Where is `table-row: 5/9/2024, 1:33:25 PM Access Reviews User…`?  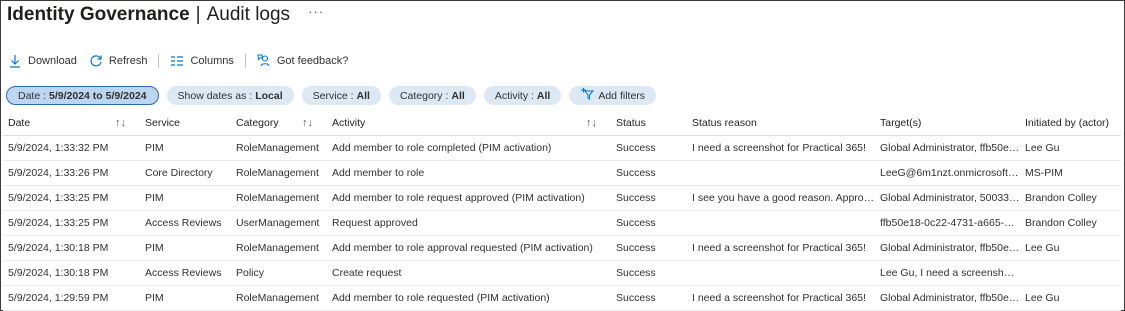 table-row: 5/9/2024, 1:33:25 PM Access Reviews User… is located at coordinates (562, 223).